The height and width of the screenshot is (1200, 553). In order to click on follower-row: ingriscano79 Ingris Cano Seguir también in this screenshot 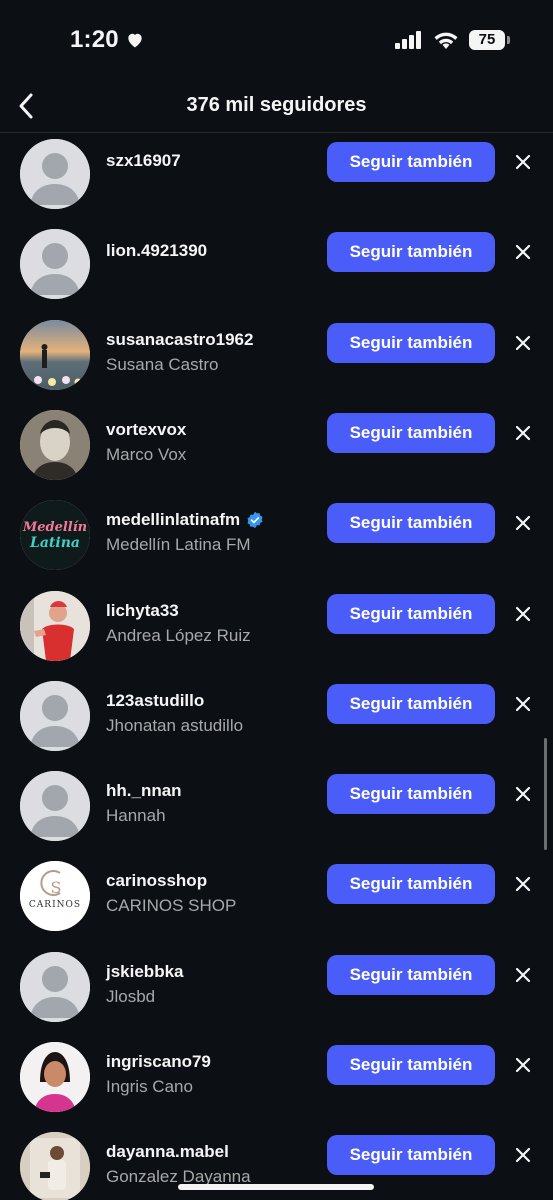, I will do `click(276, 1079)`.